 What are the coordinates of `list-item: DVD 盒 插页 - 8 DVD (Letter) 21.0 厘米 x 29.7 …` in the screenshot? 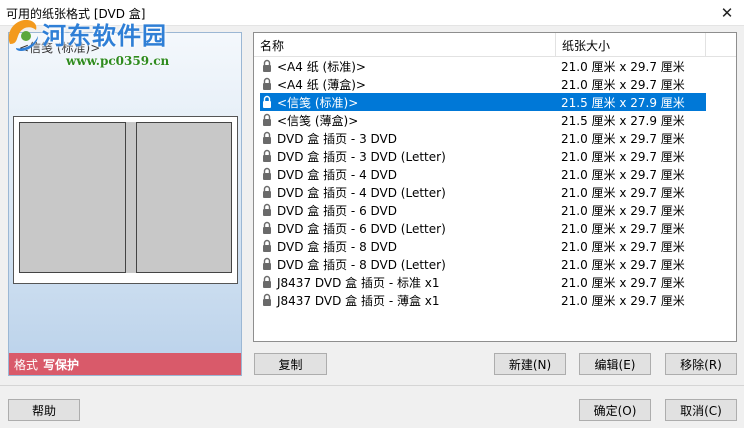 It's located at (480, 264).